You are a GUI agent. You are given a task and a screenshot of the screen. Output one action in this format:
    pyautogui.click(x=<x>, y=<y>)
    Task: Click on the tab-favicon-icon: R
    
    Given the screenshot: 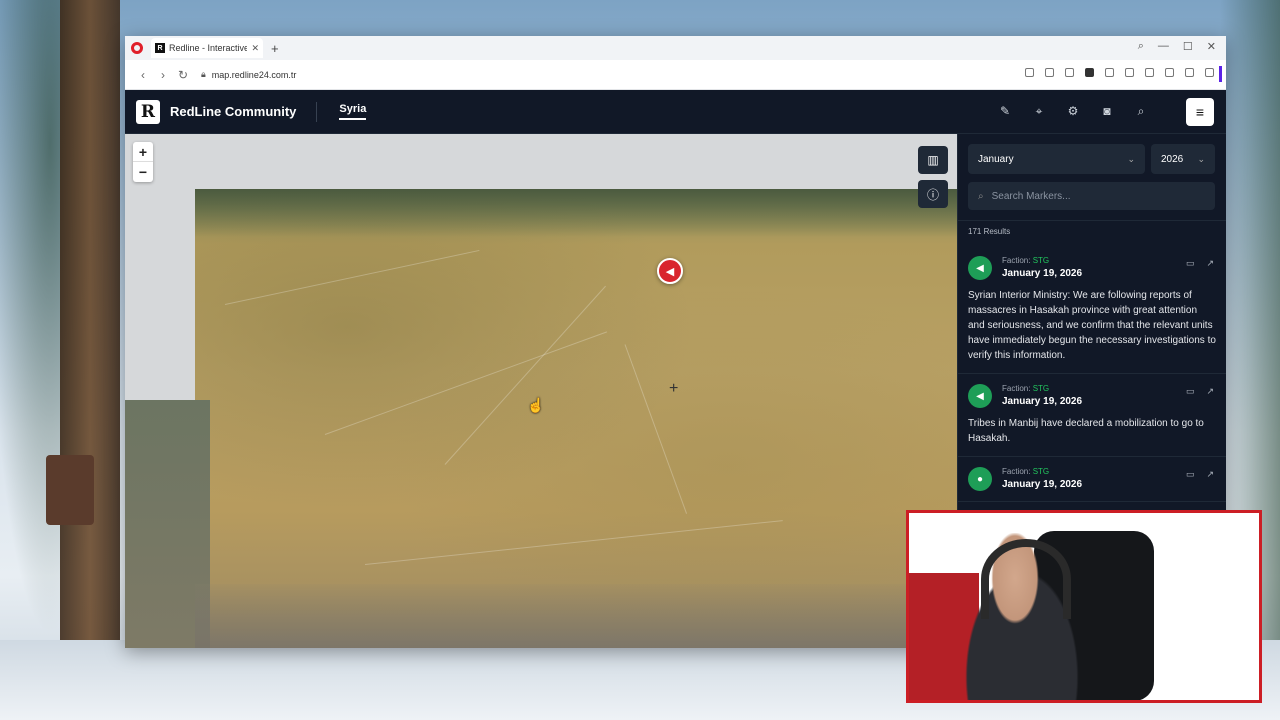 What is the action you would take?
    pyautogui.click(x=160, y=48)
    